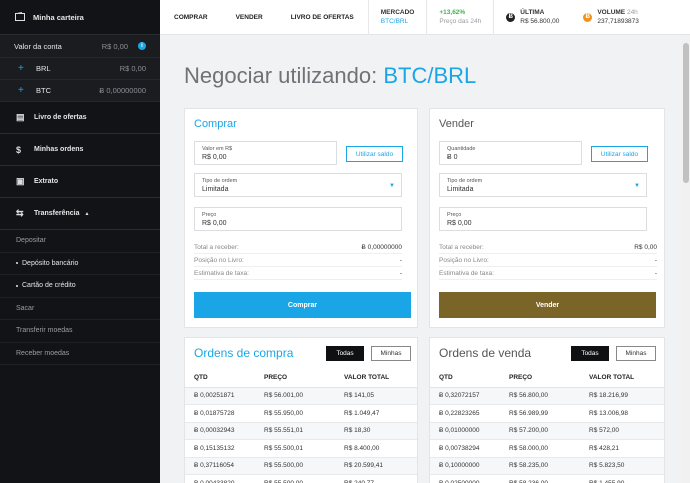 The image size is (690, 483). I want to click on table-row: Ƀ 0,00738294 R$ 58.000,00 R$ 428,21, so click(547, 448).